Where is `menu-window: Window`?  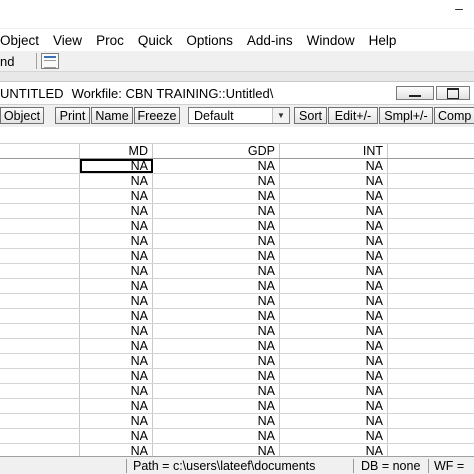 menu-window: Window is located at coordinates (331, 40).